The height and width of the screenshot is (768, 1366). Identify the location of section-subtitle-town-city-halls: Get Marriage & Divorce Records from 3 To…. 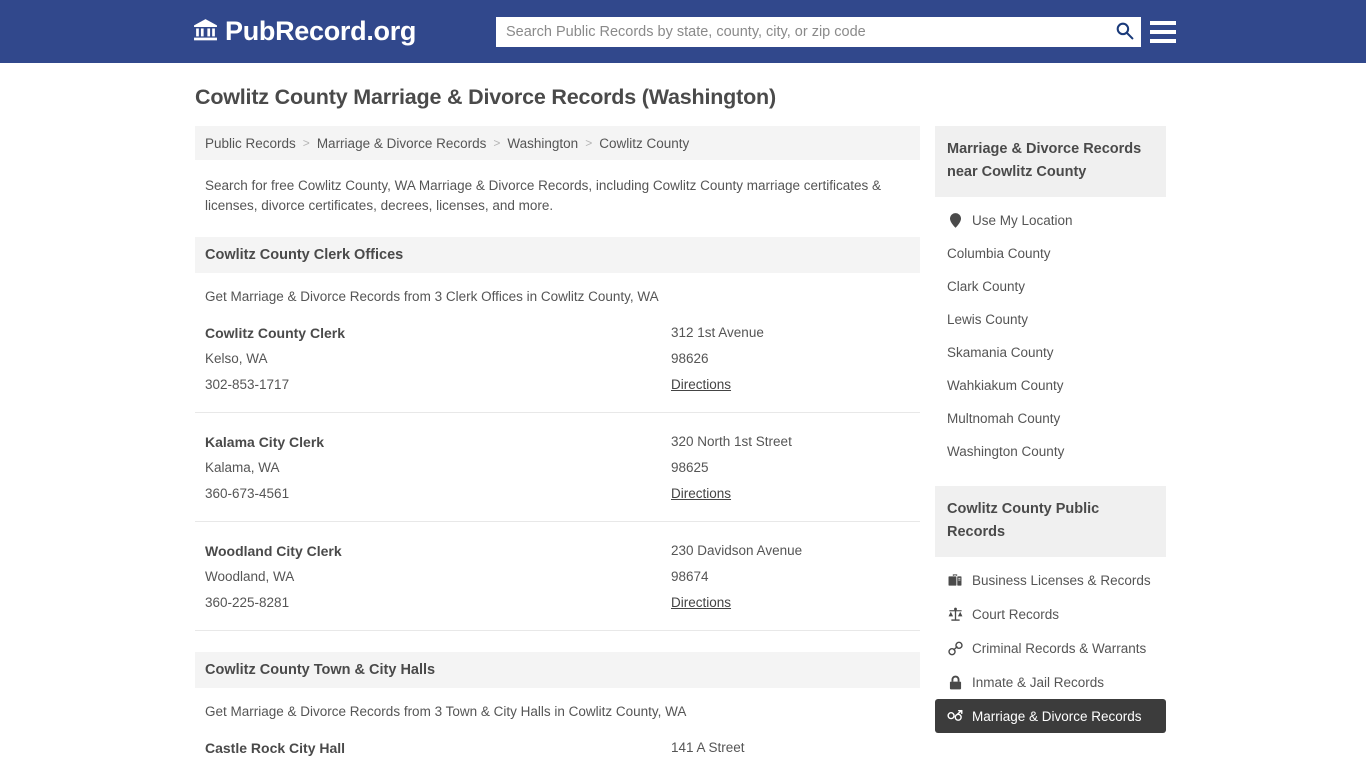
(446, 711).